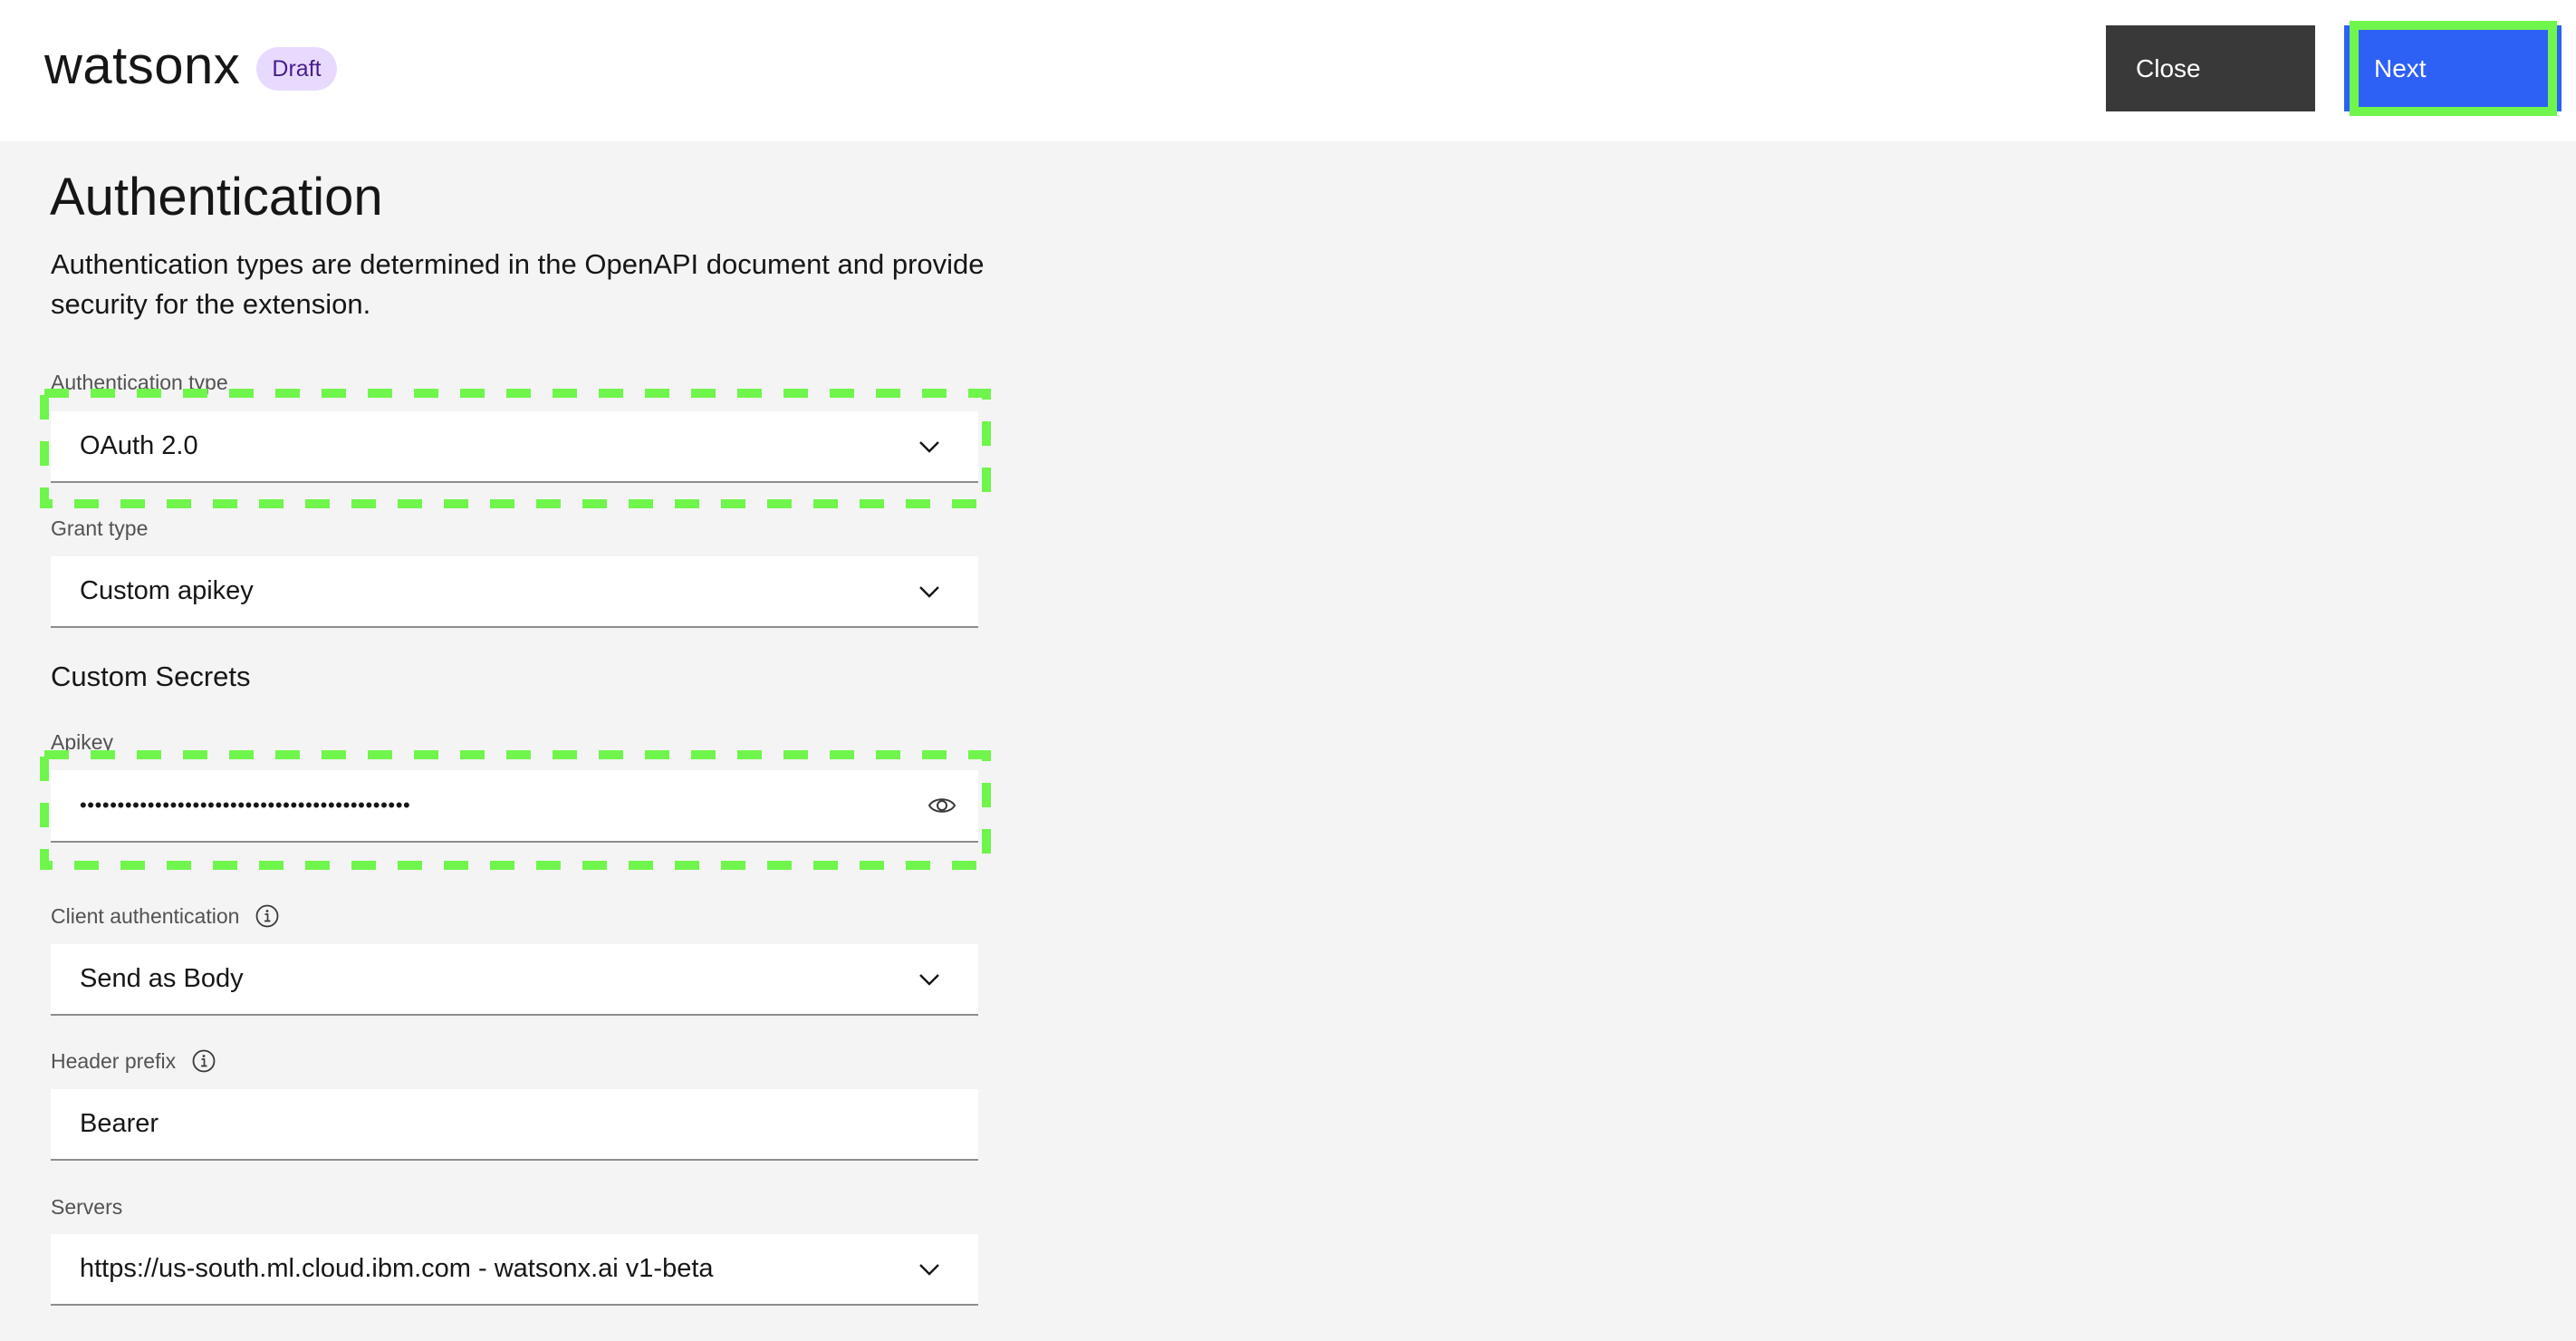 Image resolution: width=2576 pixels, height=1341 pixels. I want to click on header-prefix-label-text: Header prefix, so click(114, 1061).